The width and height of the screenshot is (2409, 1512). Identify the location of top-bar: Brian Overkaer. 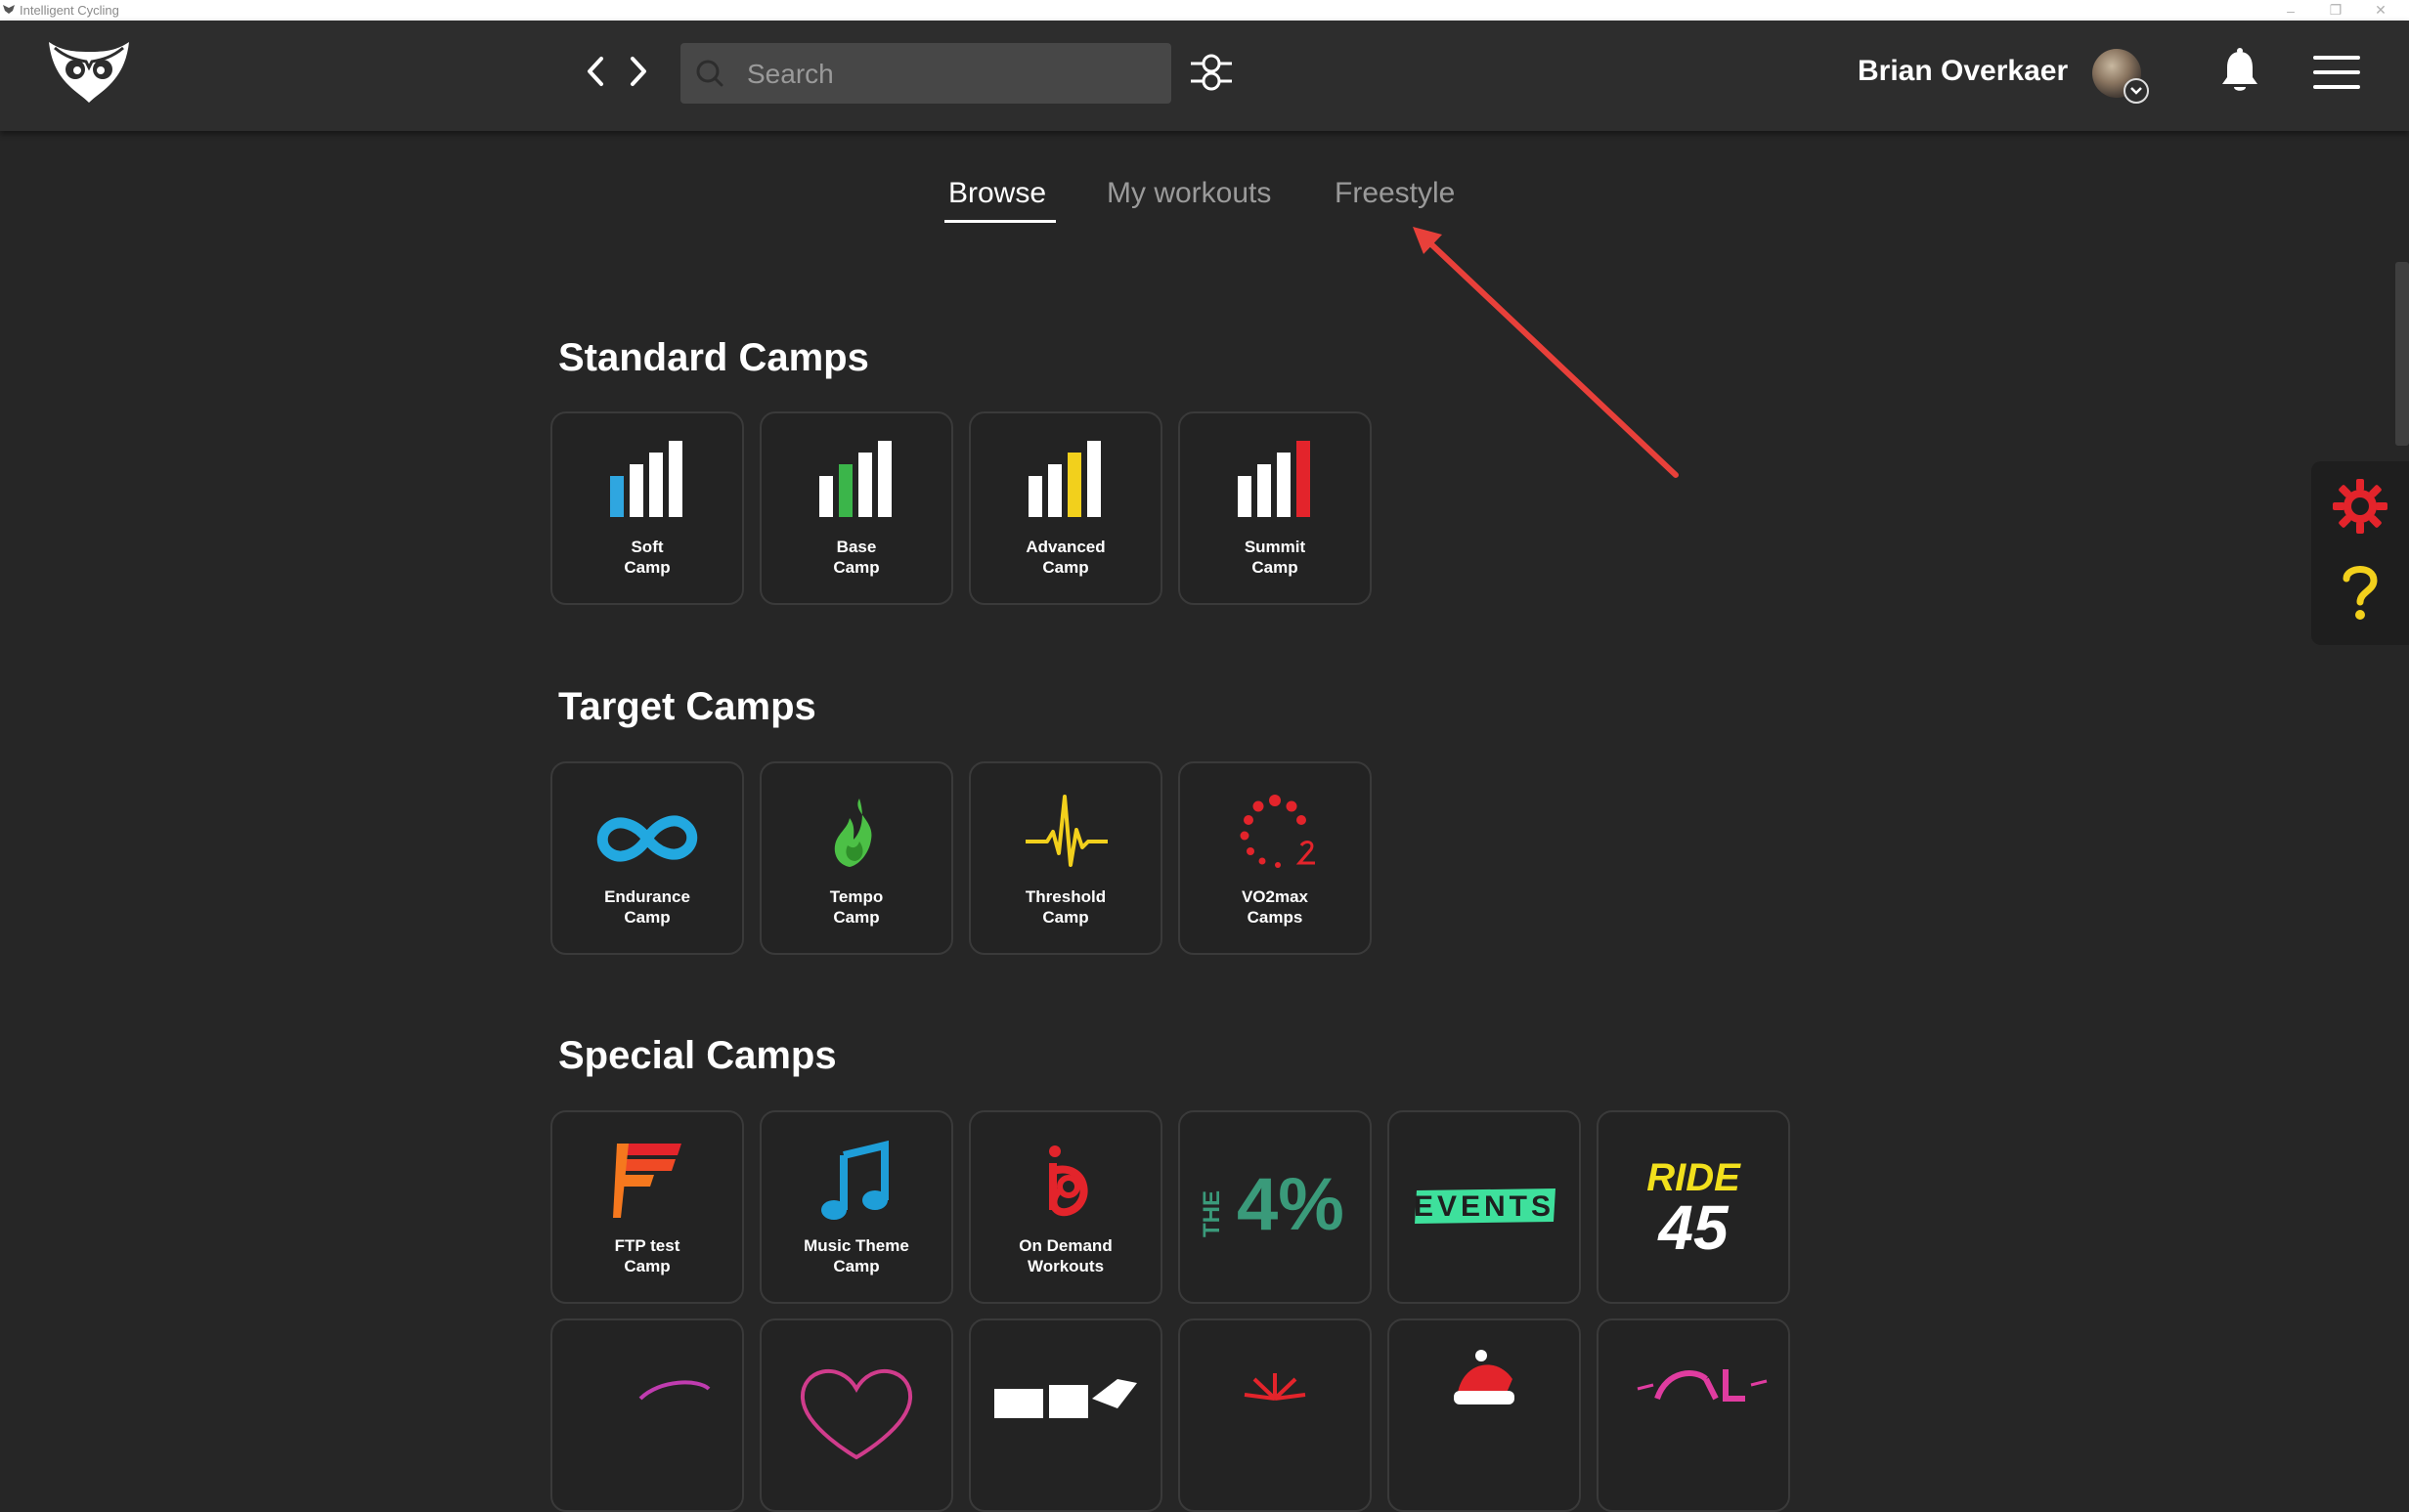
(1204, 76).